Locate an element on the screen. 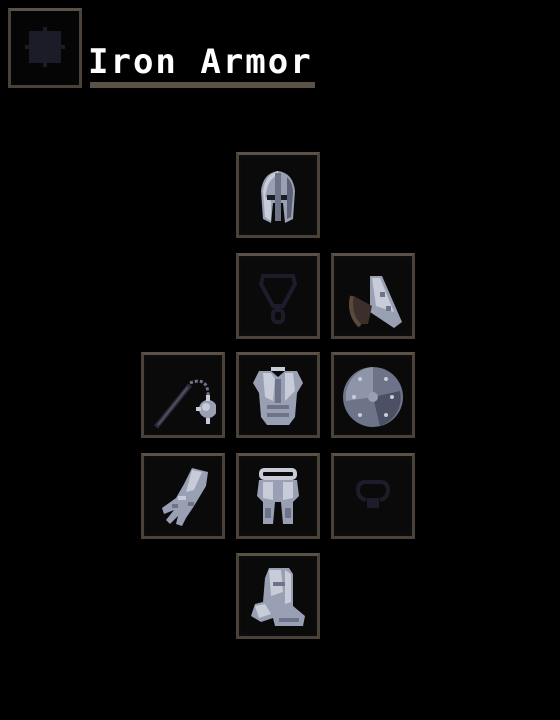 This screenshot has width=560, height=720. grid-cross-icon is located at coordinates (45, 47).